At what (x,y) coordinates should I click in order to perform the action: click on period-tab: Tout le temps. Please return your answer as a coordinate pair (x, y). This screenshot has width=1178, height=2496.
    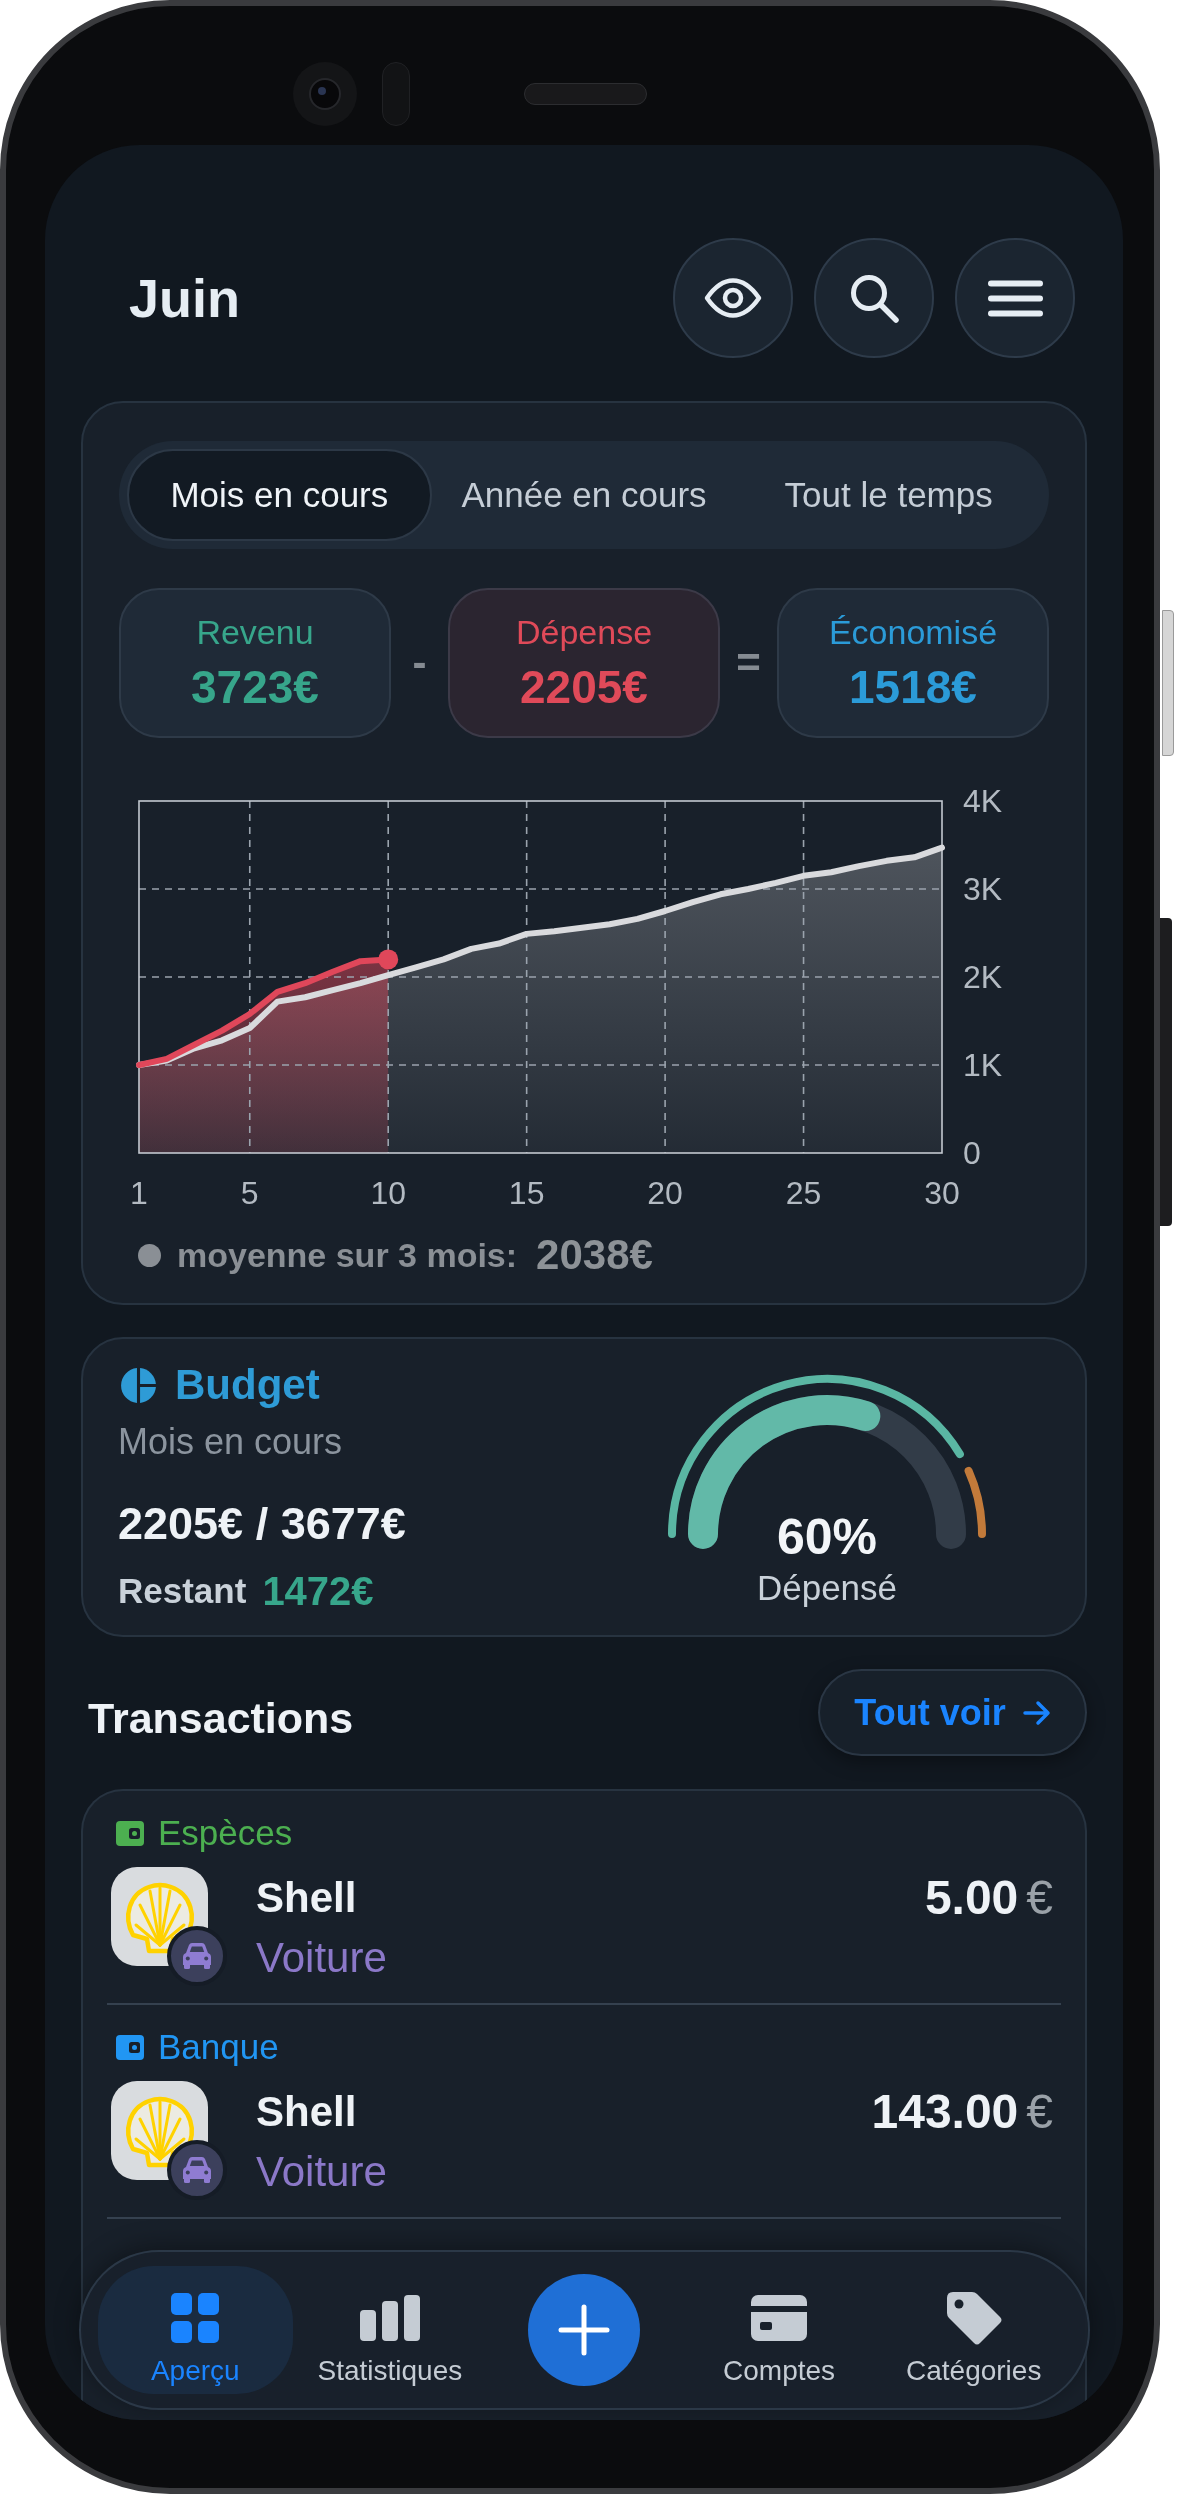
    Looking at the image, I should click on (888, 495).